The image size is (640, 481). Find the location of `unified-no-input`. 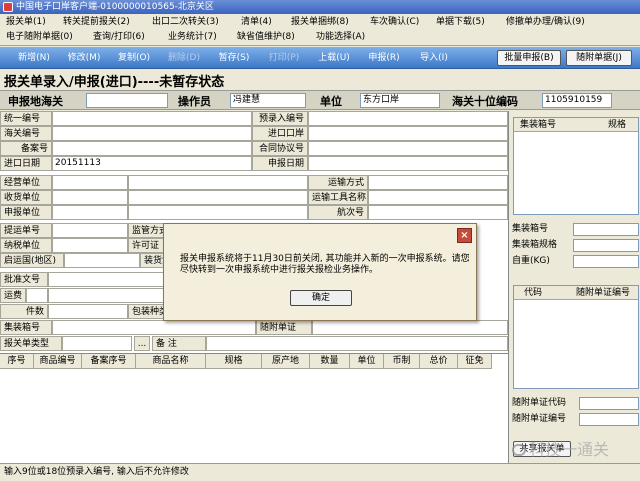

unified-no-input is located at coordinates (152, 118).